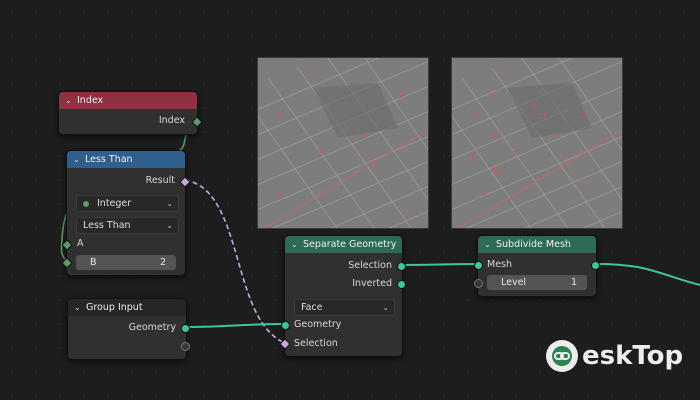 The height and width of the screenshot is (400, 700). I want to click on svg-text: 1, so click(280, 117).